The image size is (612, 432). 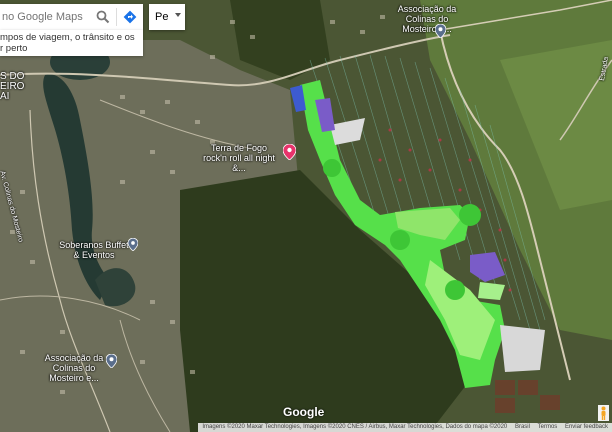 I want to click on search-bar, so click(x=71, y=17).